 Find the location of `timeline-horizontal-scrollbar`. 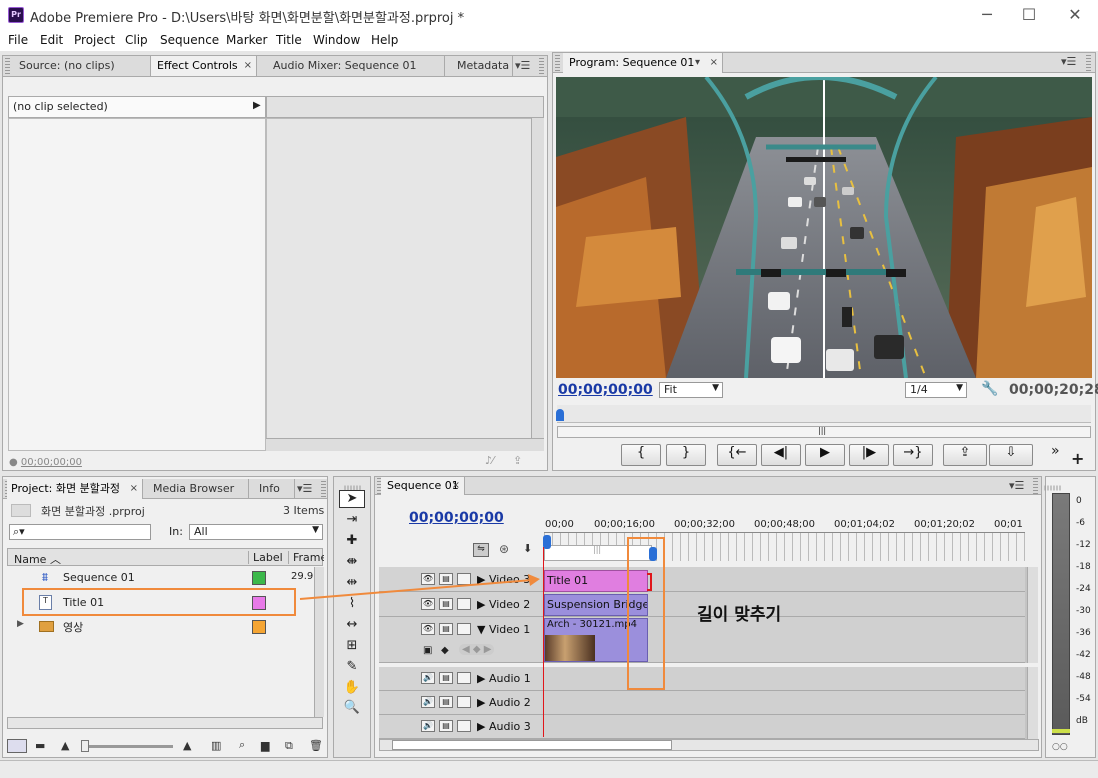

timeline-horizontal-scrollbar is located at coordinates (709, 745).